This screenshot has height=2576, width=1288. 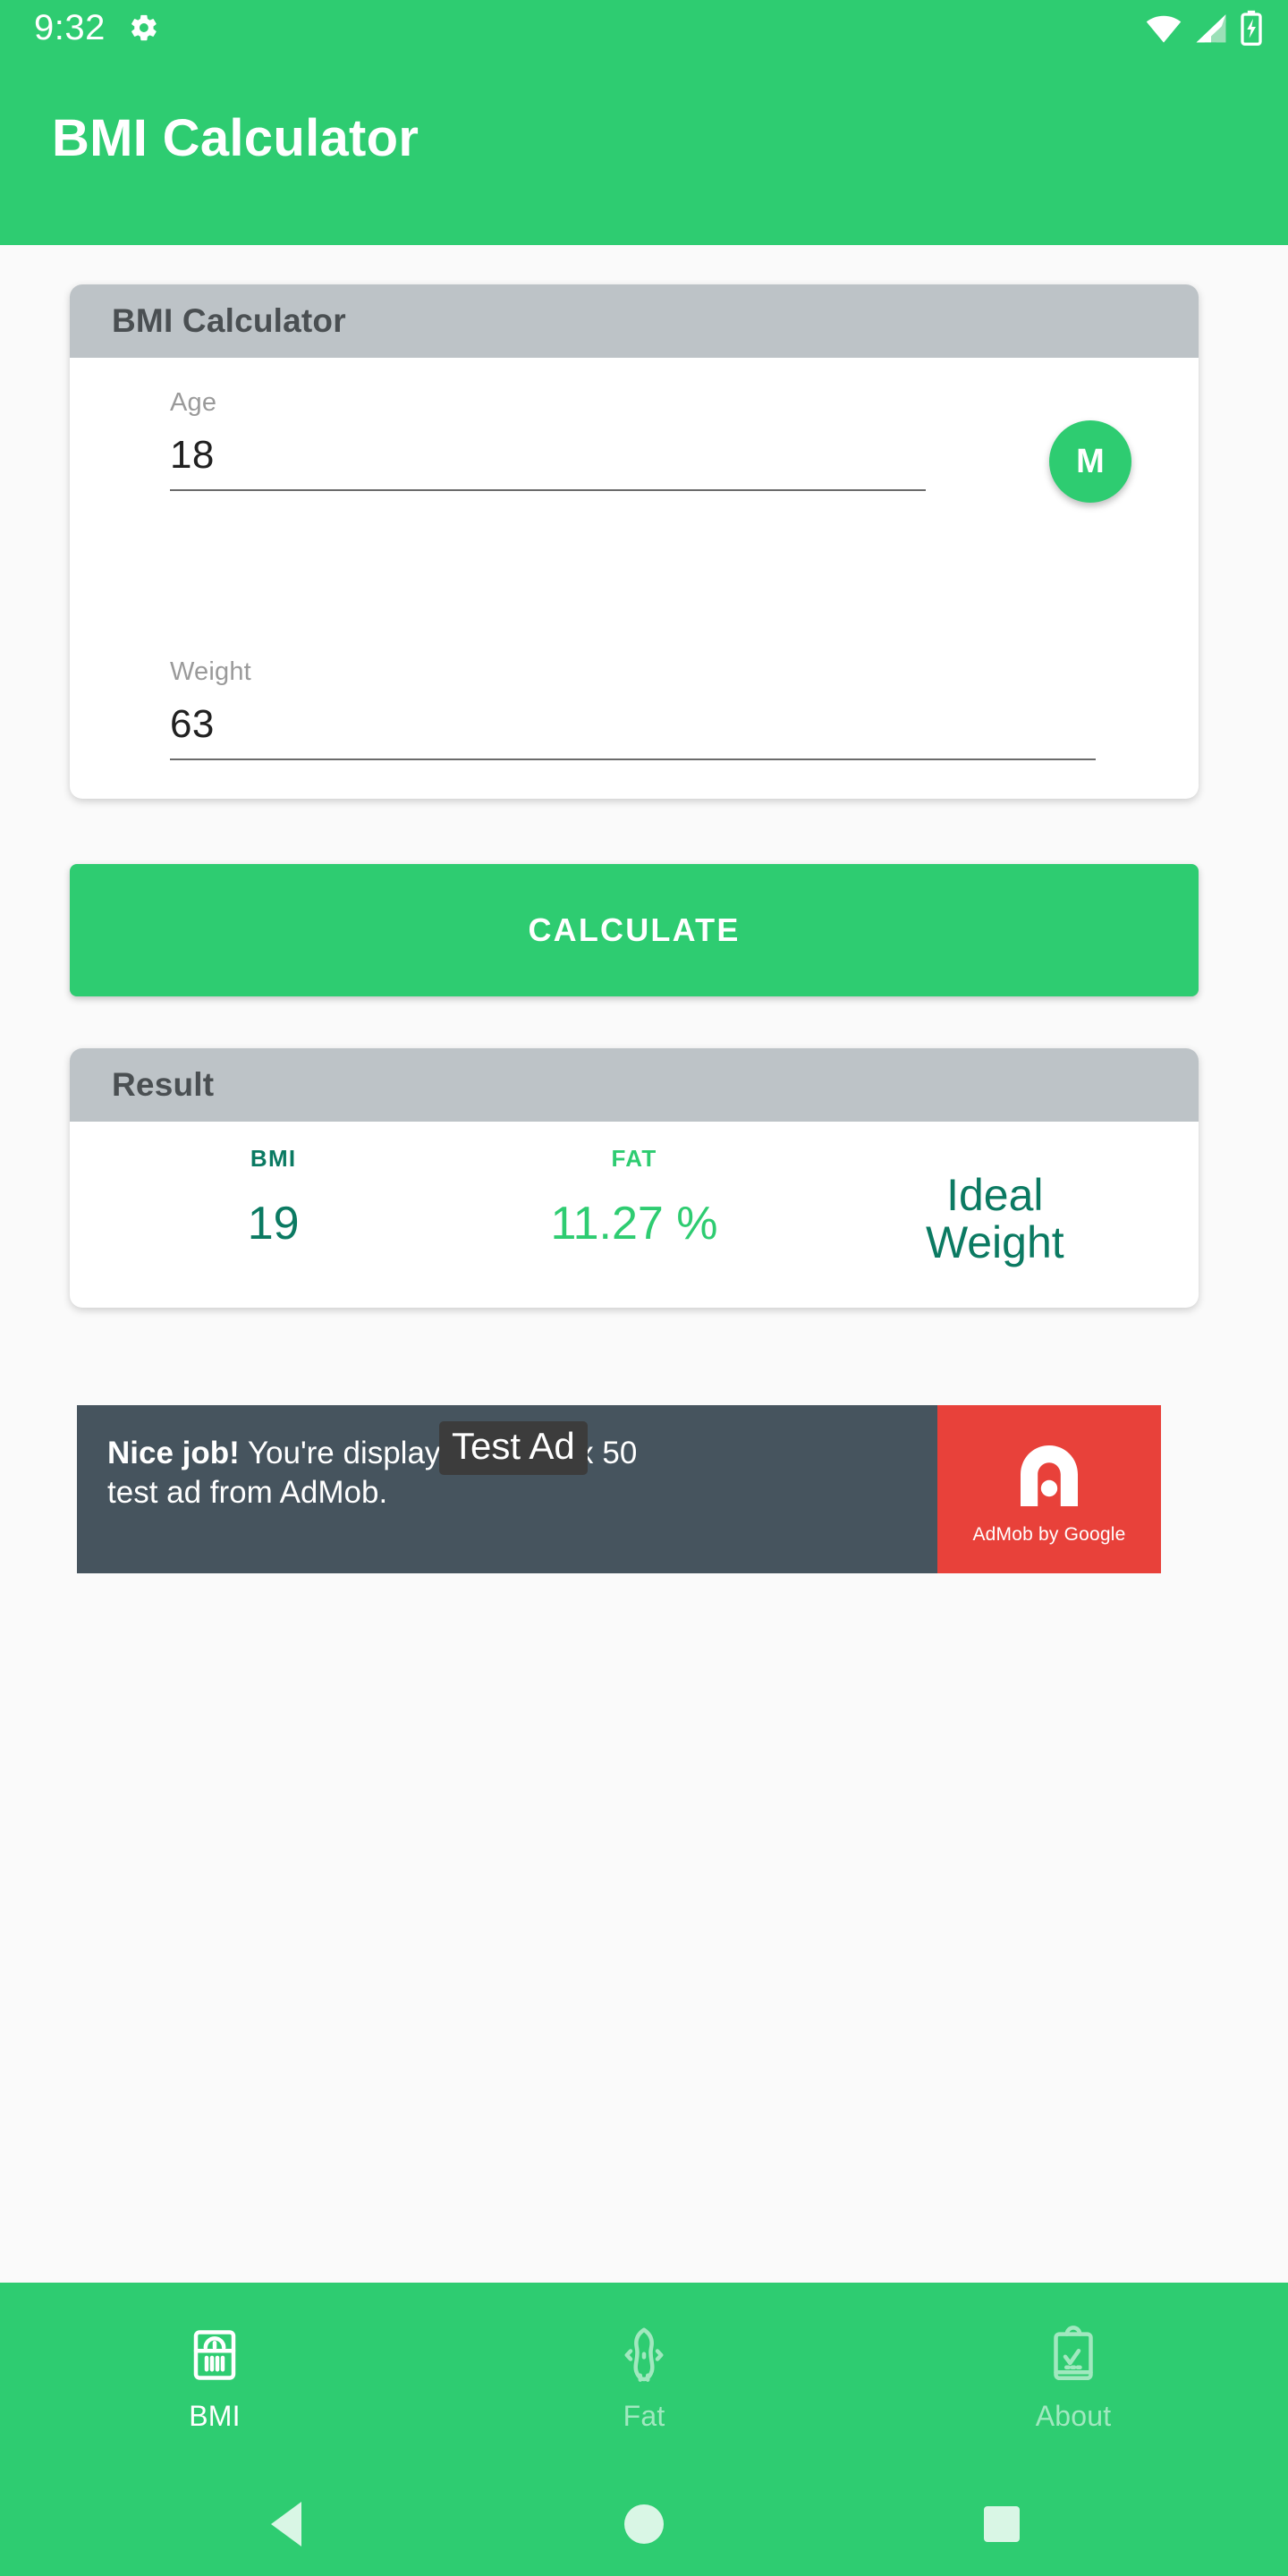 What do you see at coordinates (644, 2415) in the screenshot?
I see `nav-label-fat: Fat` at bounding box center [644, 2415].